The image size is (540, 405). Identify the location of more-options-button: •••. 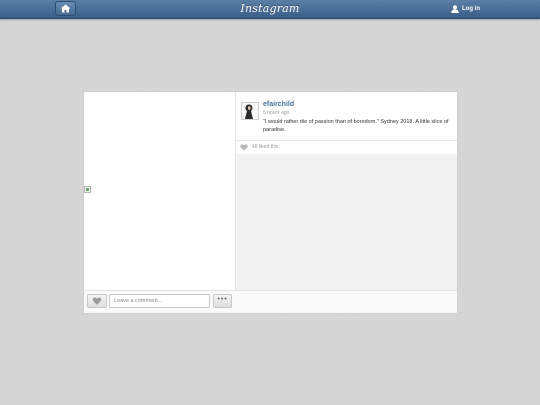
(222, 301).